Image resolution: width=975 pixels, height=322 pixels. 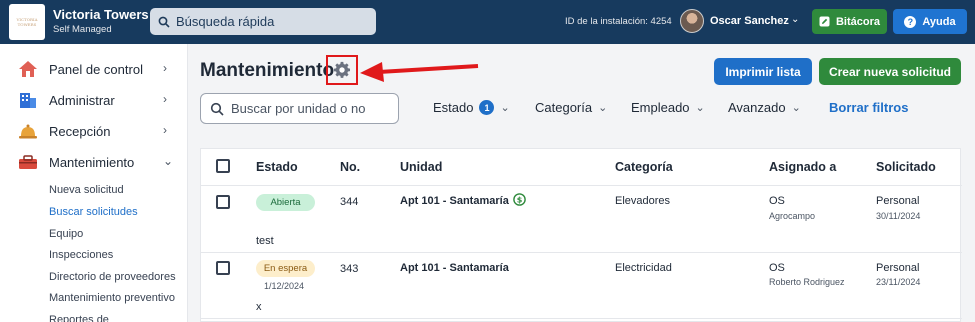 I want to click on requested-date: 23/11/2024, so click(x=898, y=282).